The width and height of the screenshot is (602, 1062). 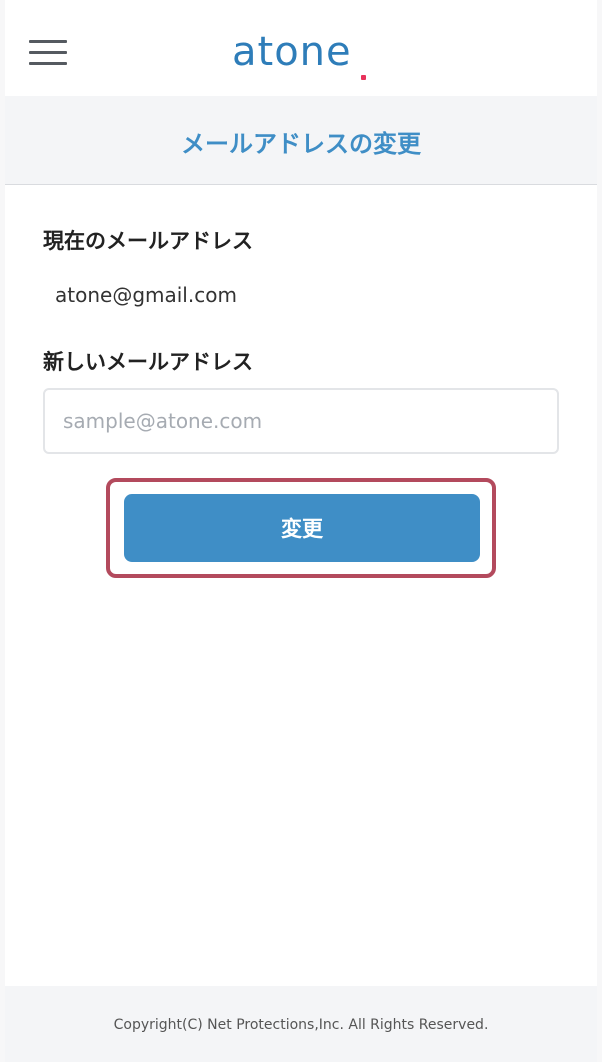 I want to click on header: atone, so click(x=301, y=53).